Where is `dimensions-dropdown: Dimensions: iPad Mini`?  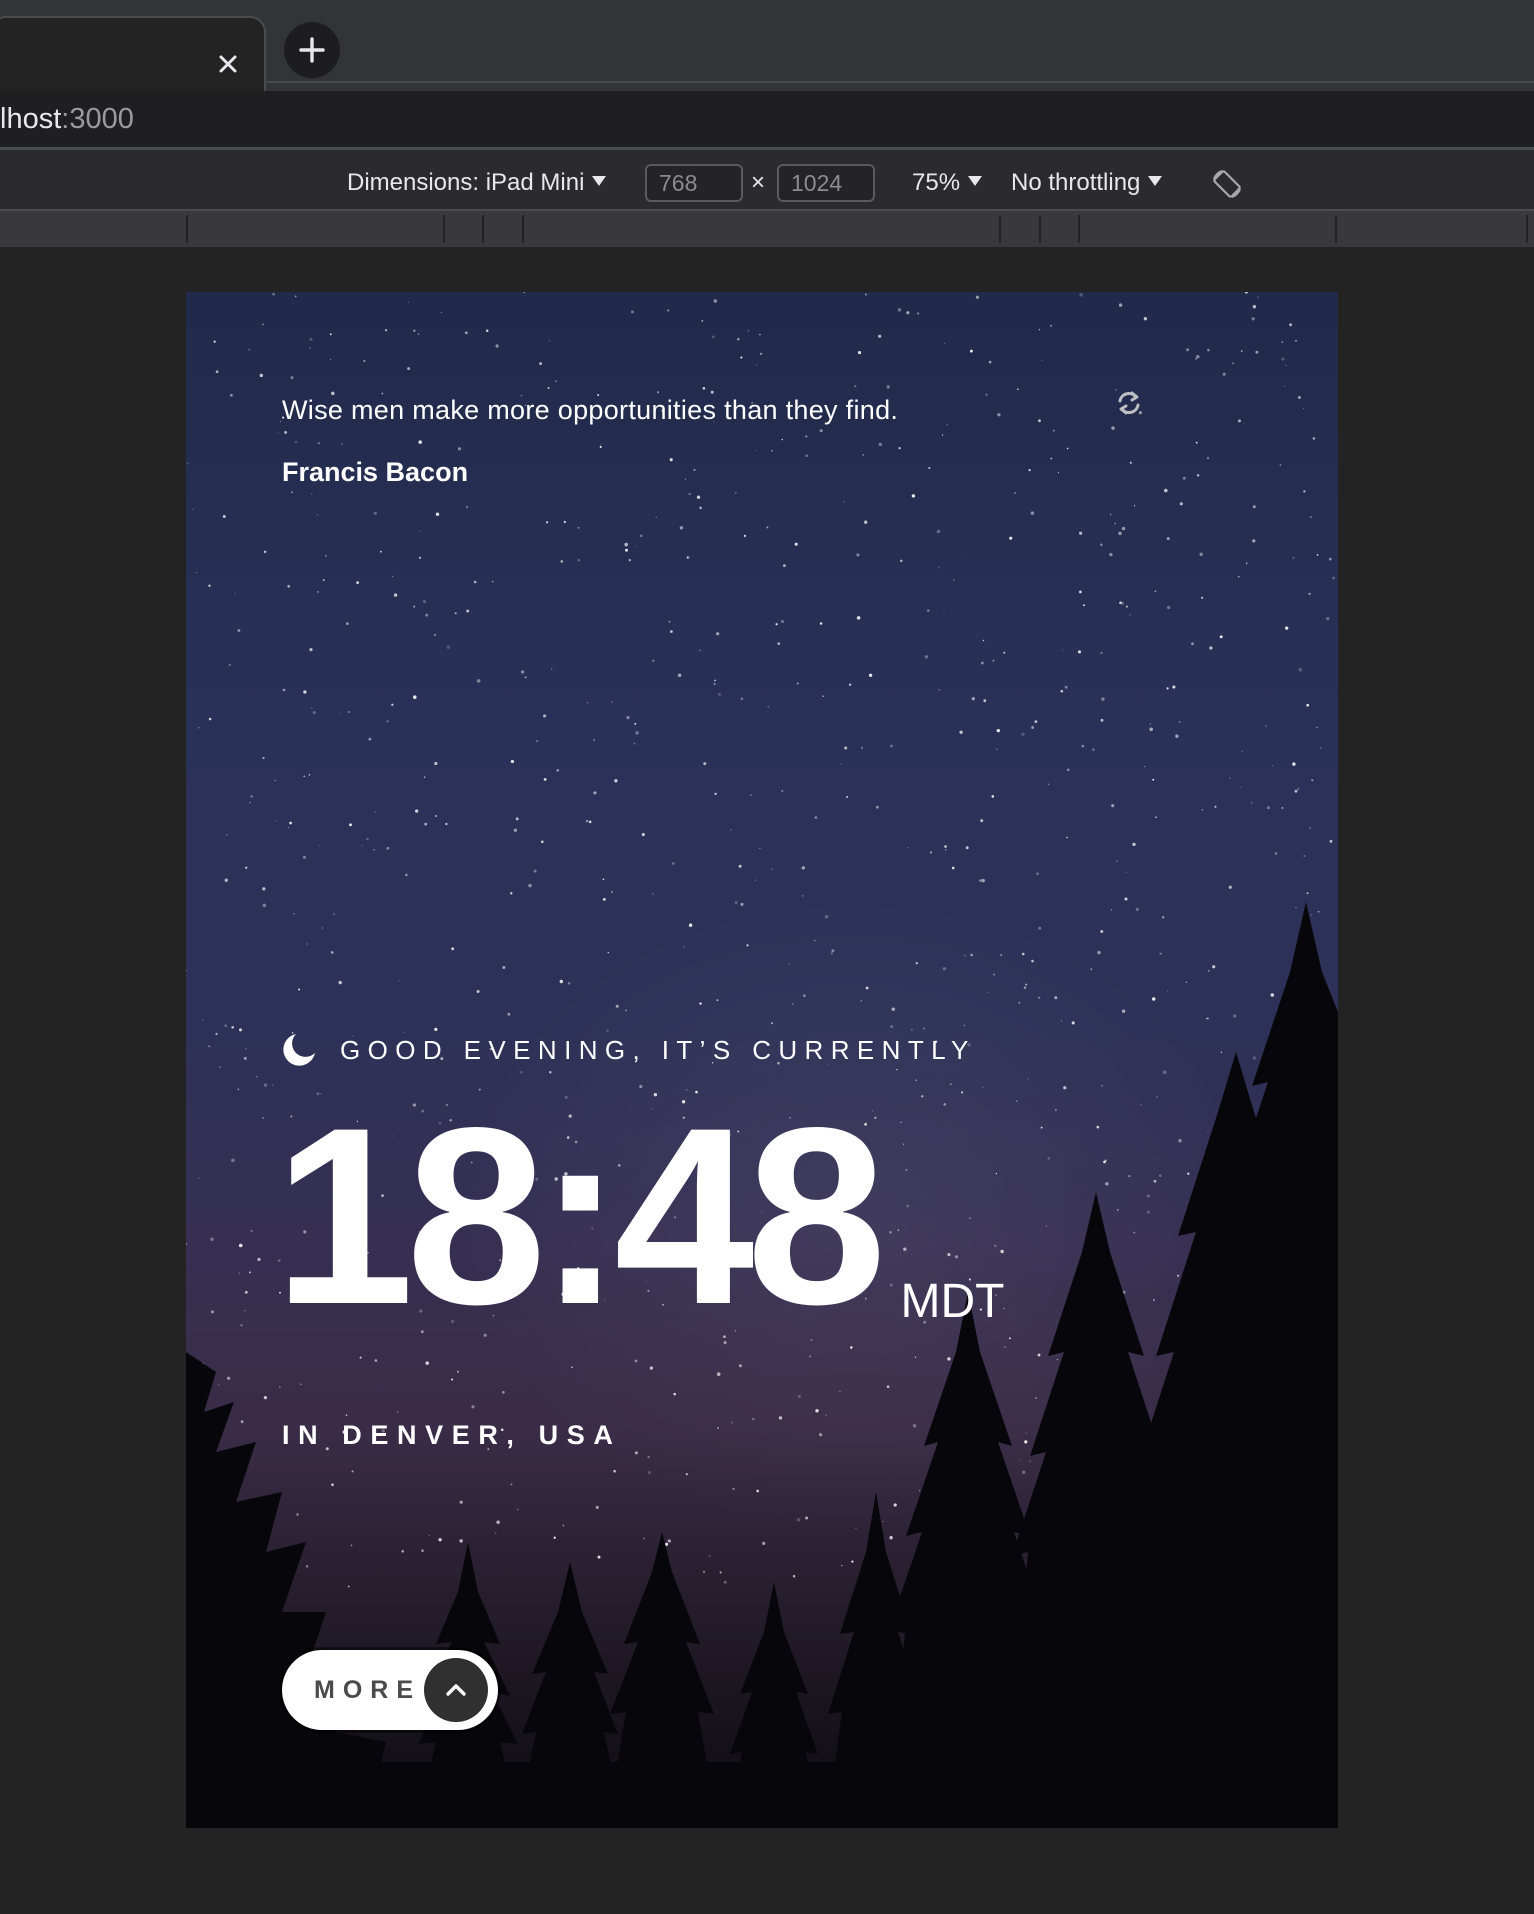 dimensions-dropdown: Dimensions: iPad Mini is located at coordinates (477, 183).